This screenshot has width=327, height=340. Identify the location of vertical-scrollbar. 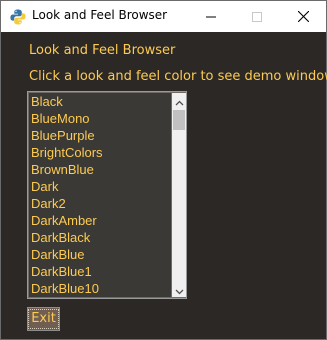
(179, 195).